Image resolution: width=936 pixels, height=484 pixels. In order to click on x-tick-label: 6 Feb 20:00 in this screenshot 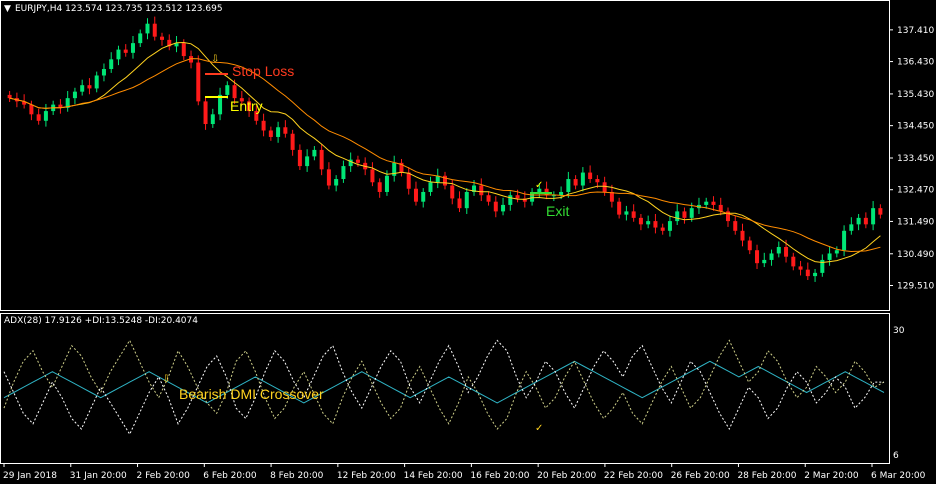, I will do `click(230, 476)`.